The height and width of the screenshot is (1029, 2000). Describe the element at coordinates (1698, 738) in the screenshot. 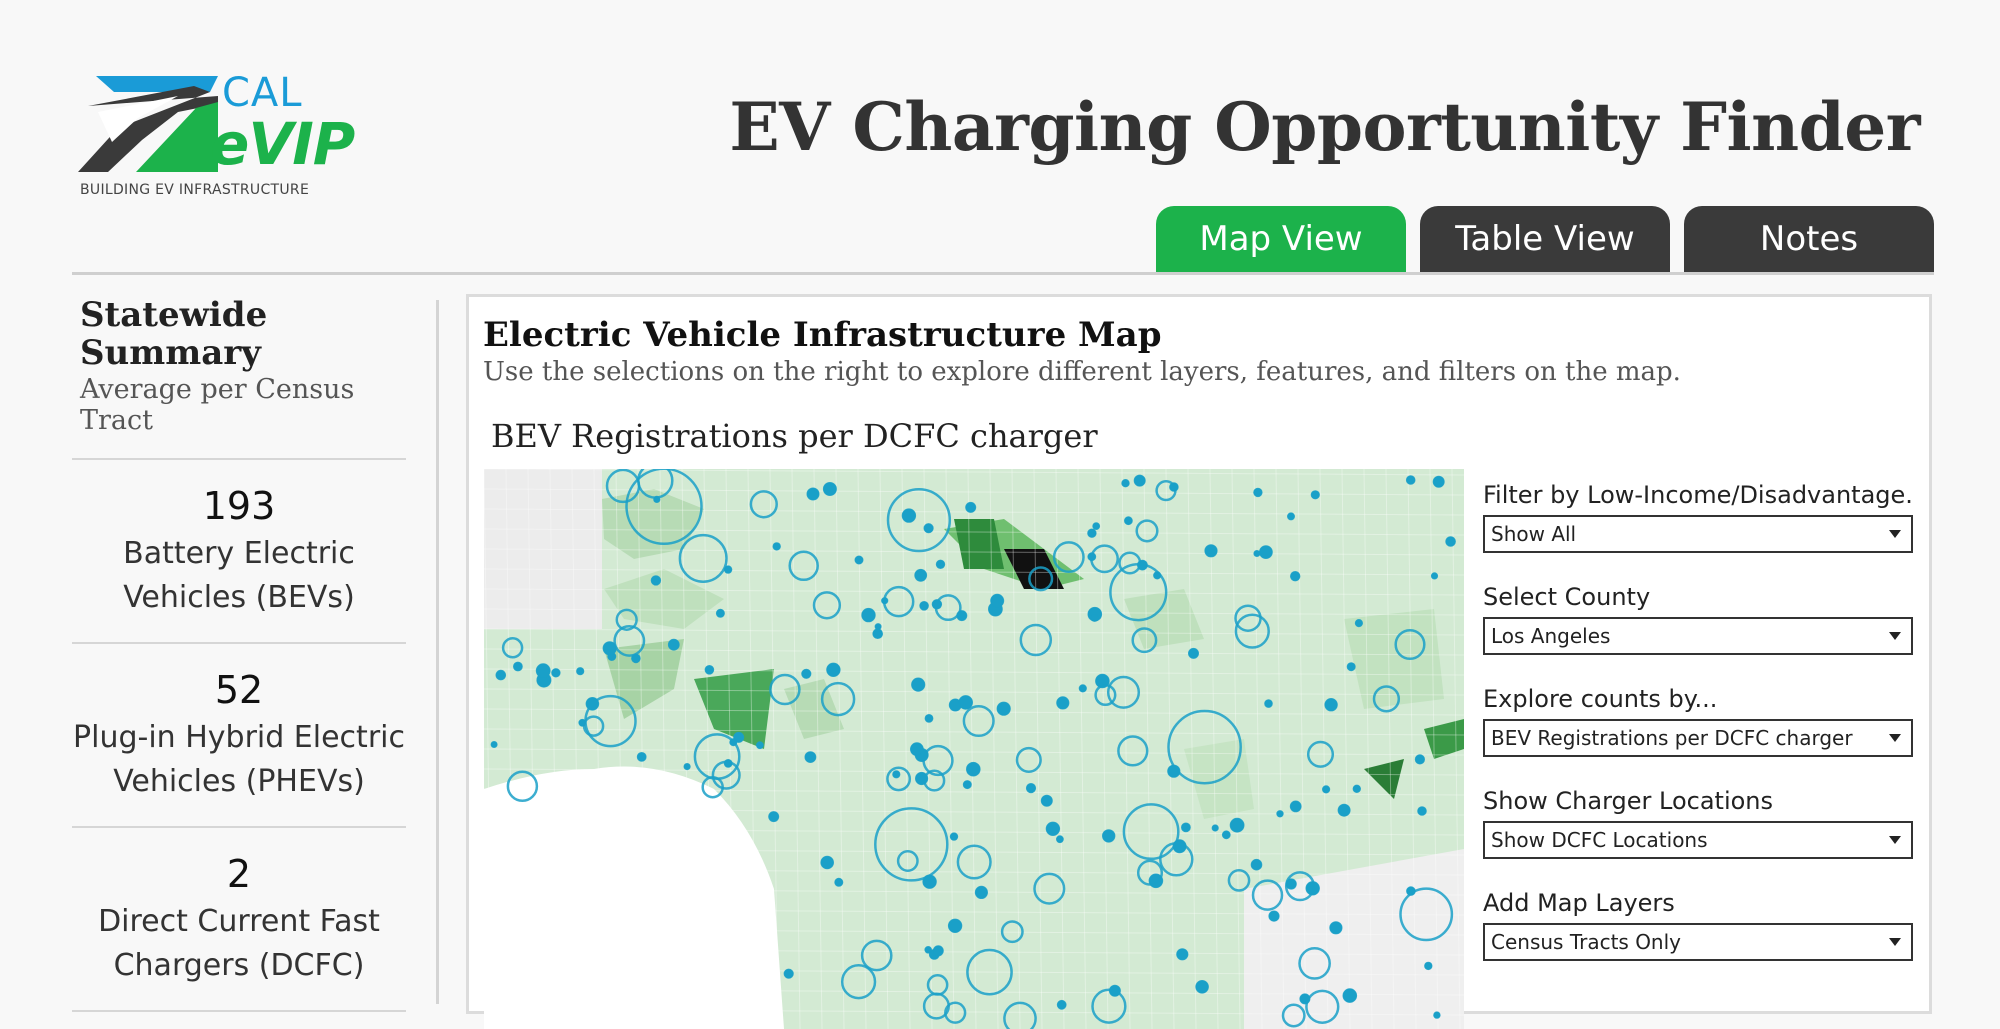

I see `explore-counts-select: BEV Registrations per DCFC charger` at that location.